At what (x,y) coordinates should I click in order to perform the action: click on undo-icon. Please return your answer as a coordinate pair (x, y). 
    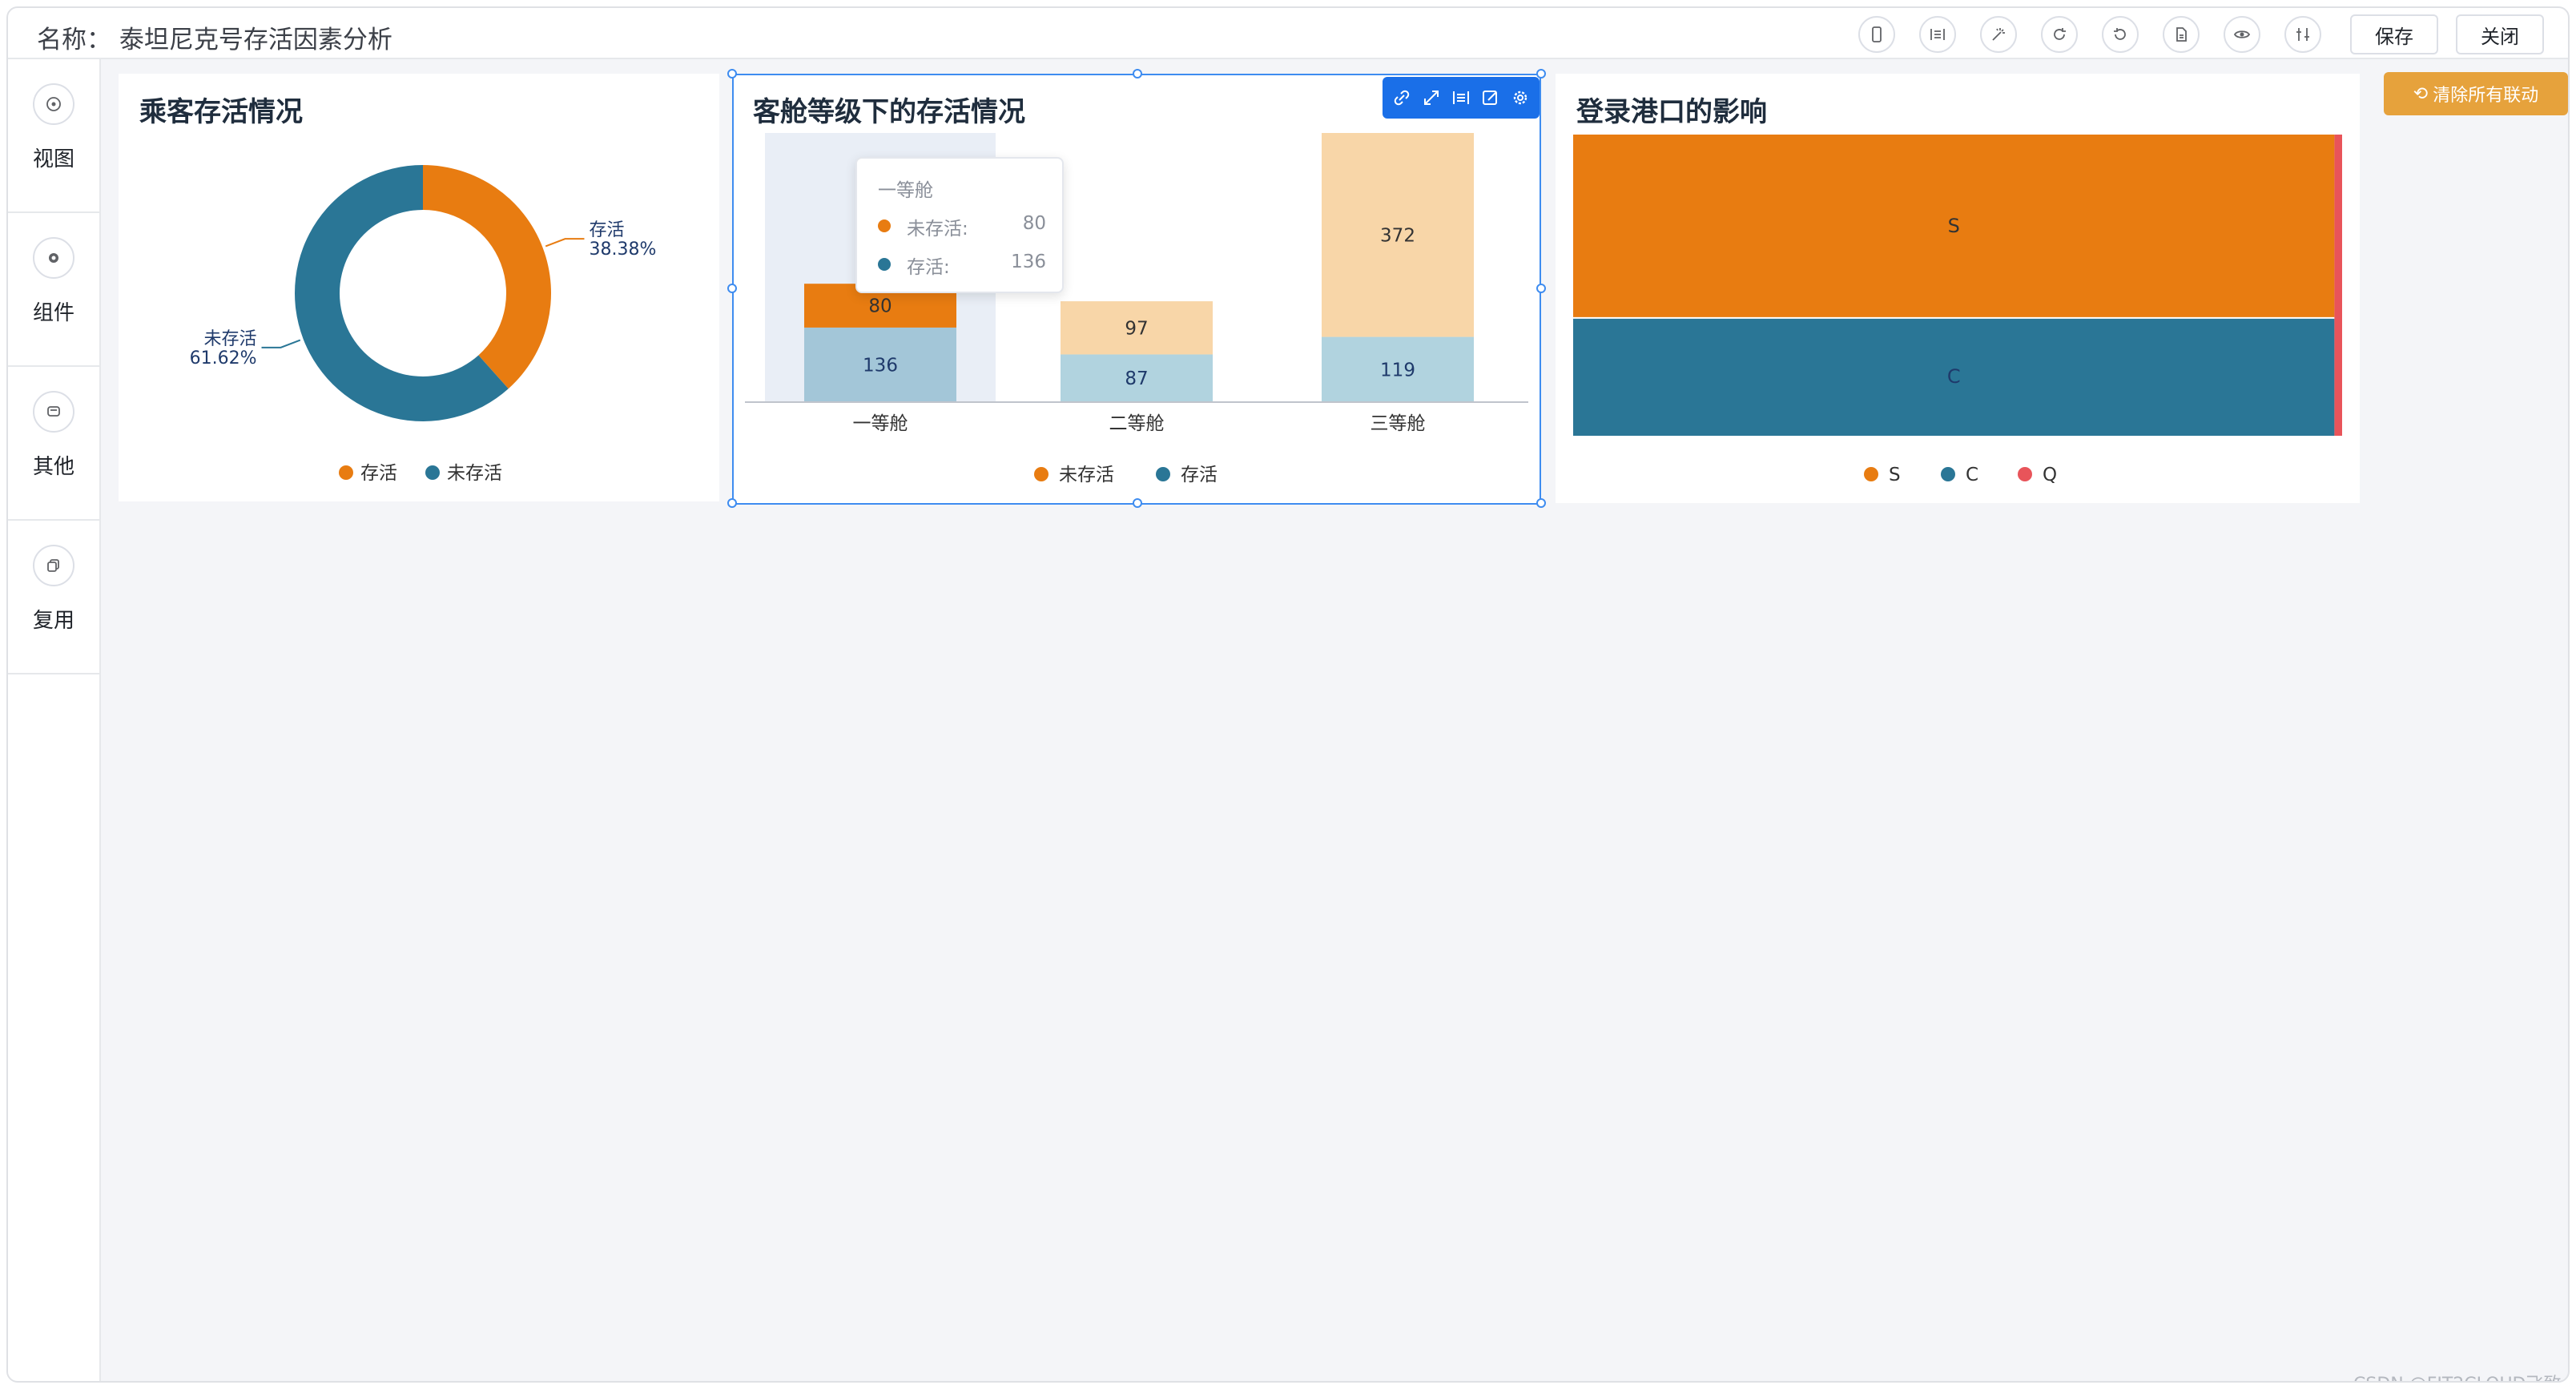
    Looking at the image, I should click on (2120, 34).